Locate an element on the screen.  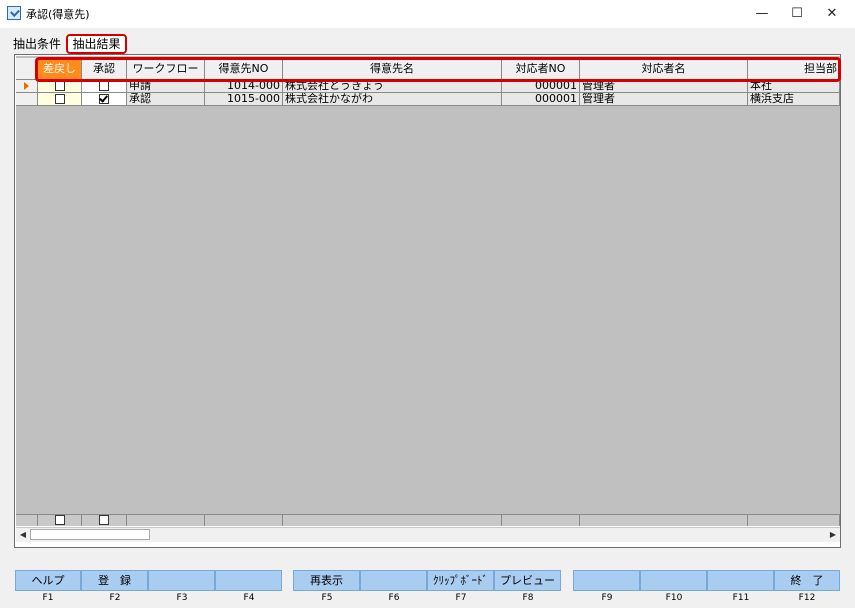
current-row-arrow-icon is located at coordinates (26, 86).